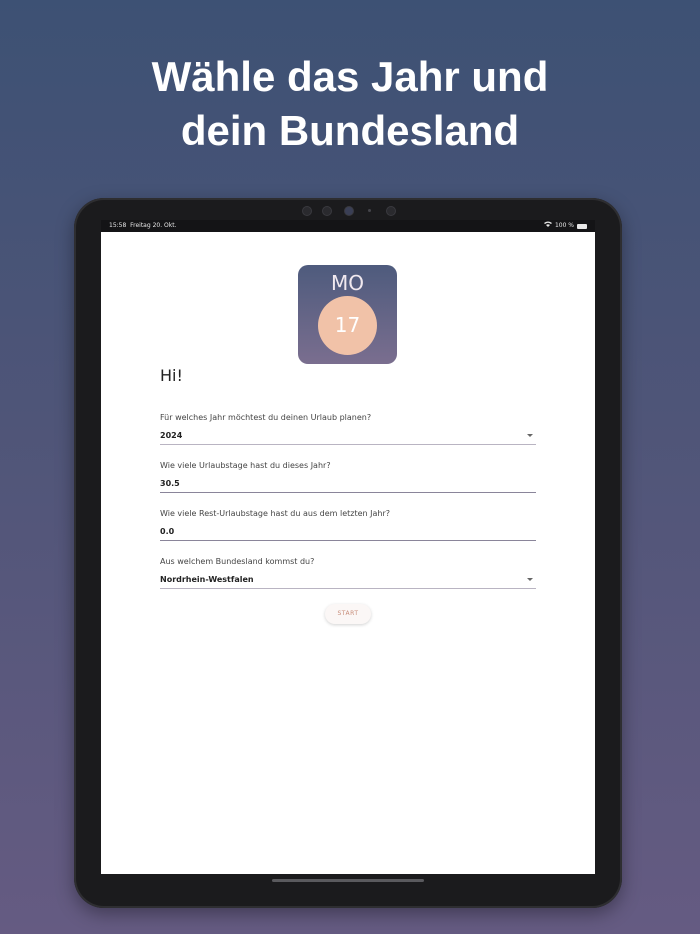  What do you see at coordinates (350, 104) in the screenshot?
I see `headline: Wähle das Jahr und dein Bundesland` at bounding box center [350, 104].